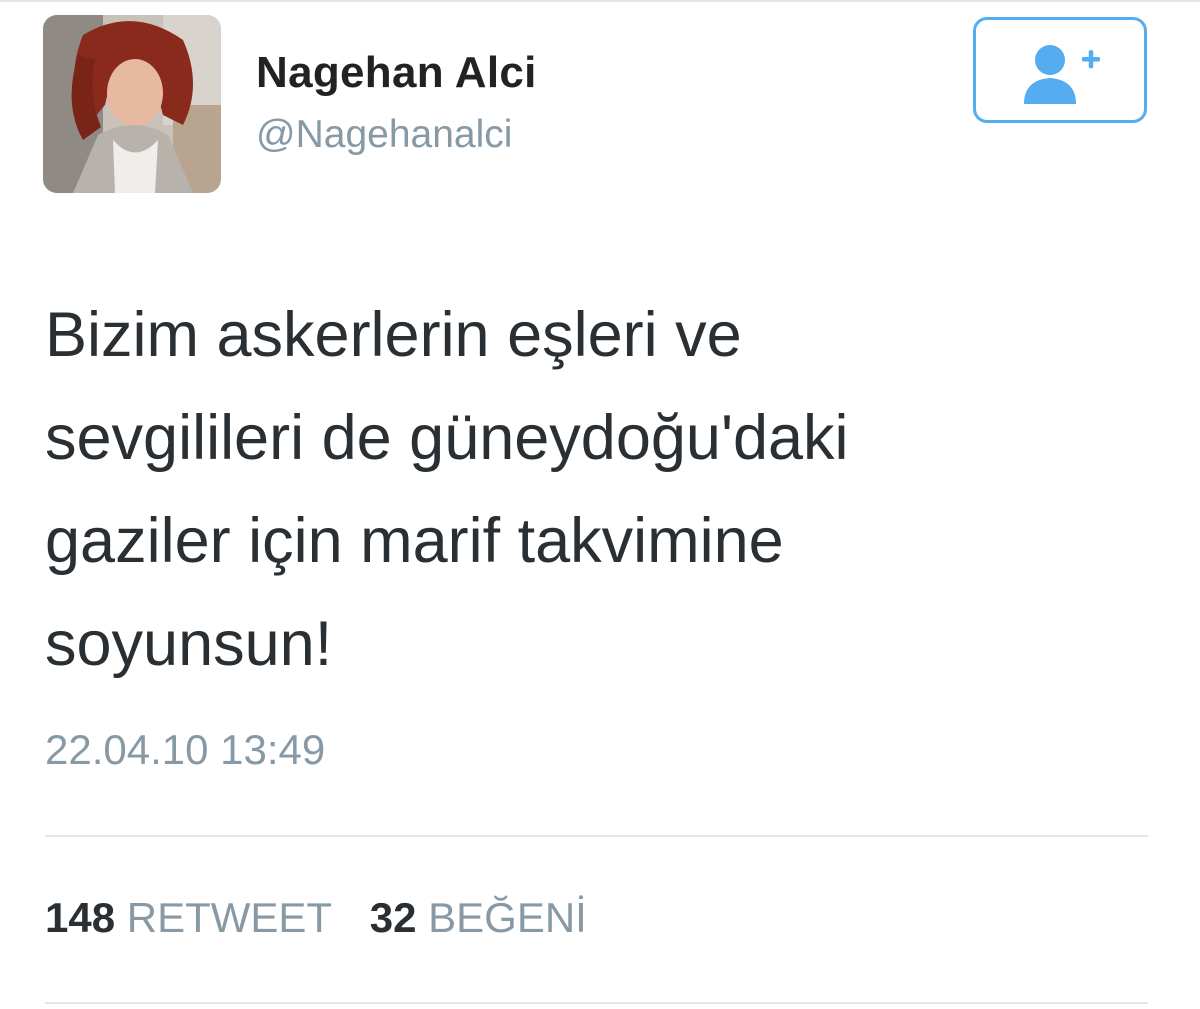 This screenshot has width=1200, height=1009. Describe the element at coordinates (189, 644) in the screenshot. I see `tweet-text-line: soyunsun!` at that location.